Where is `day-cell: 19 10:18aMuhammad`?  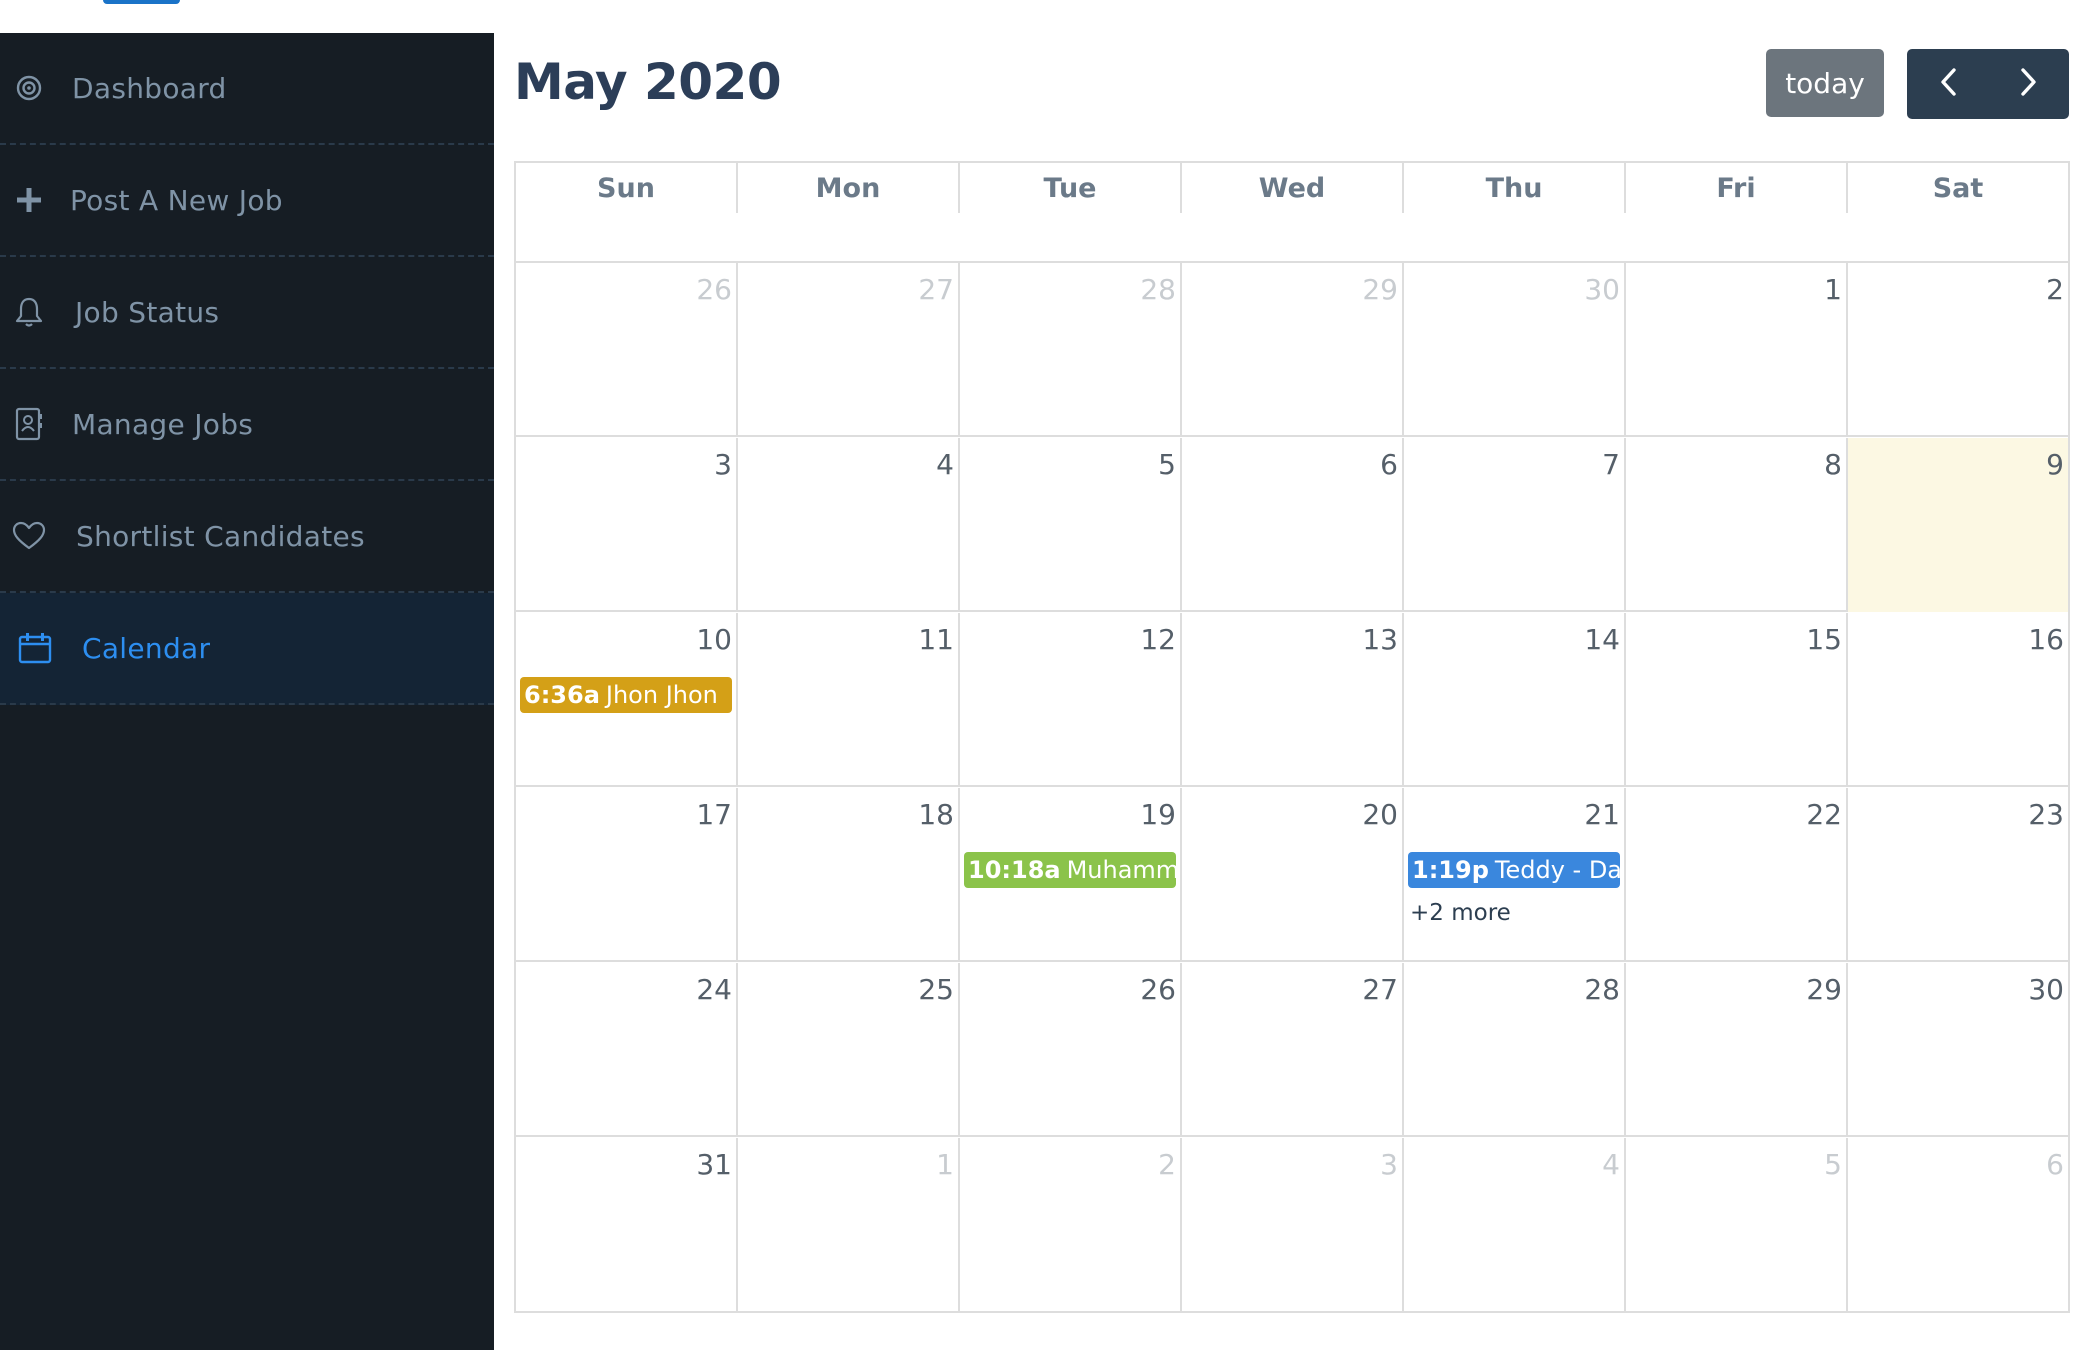
day-cell: 19 10:18aMuhammad is located at coordinates (1071, 875).